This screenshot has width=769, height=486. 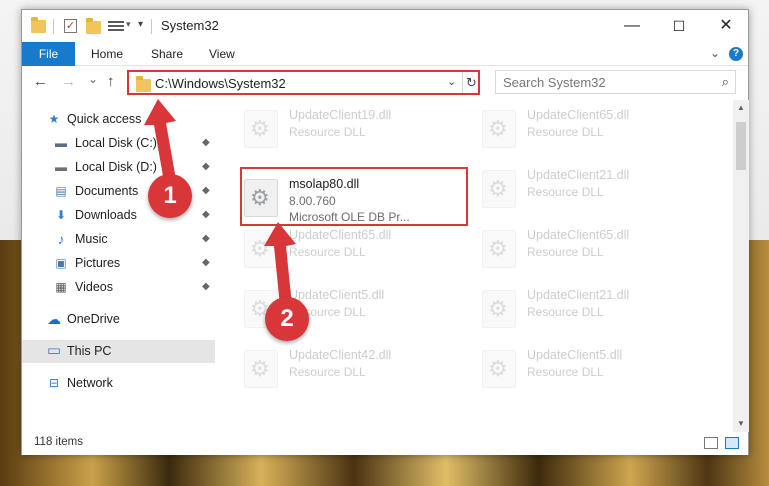 I want to click on file-name: UpdateClient19.dll, so click(x=340, y=115).